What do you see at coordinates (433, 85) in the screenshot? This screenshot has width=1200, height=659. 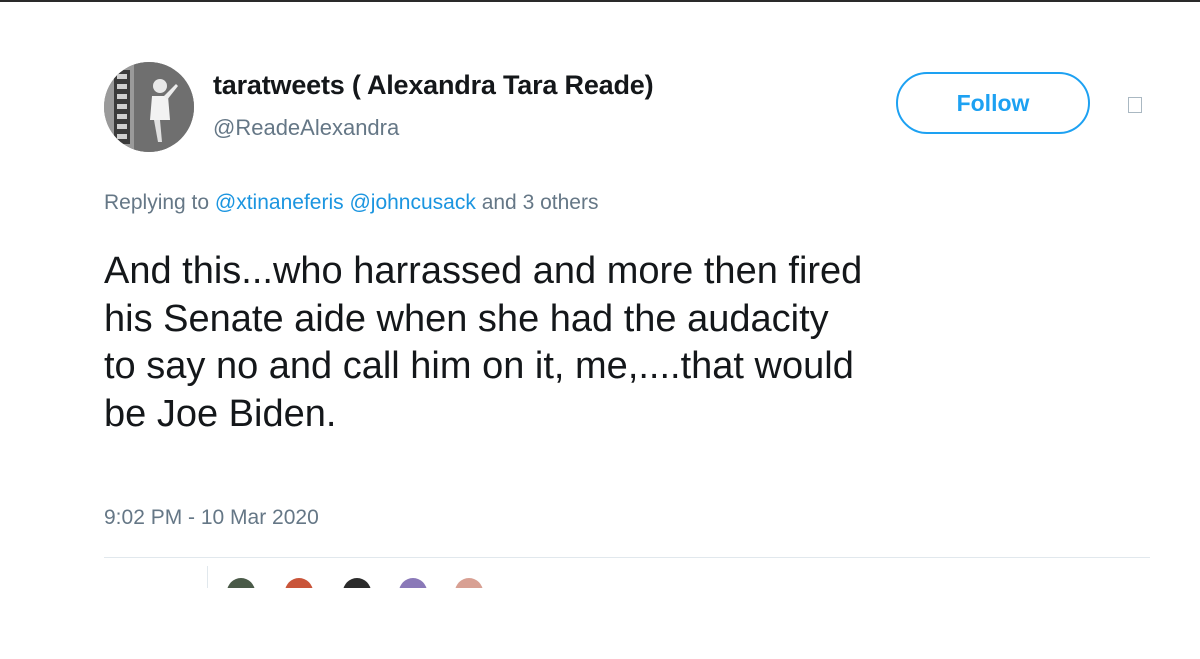 I see `author-display-name: taratweets ( Alexandra Tara Reade)` at bounding box center [433, 85].